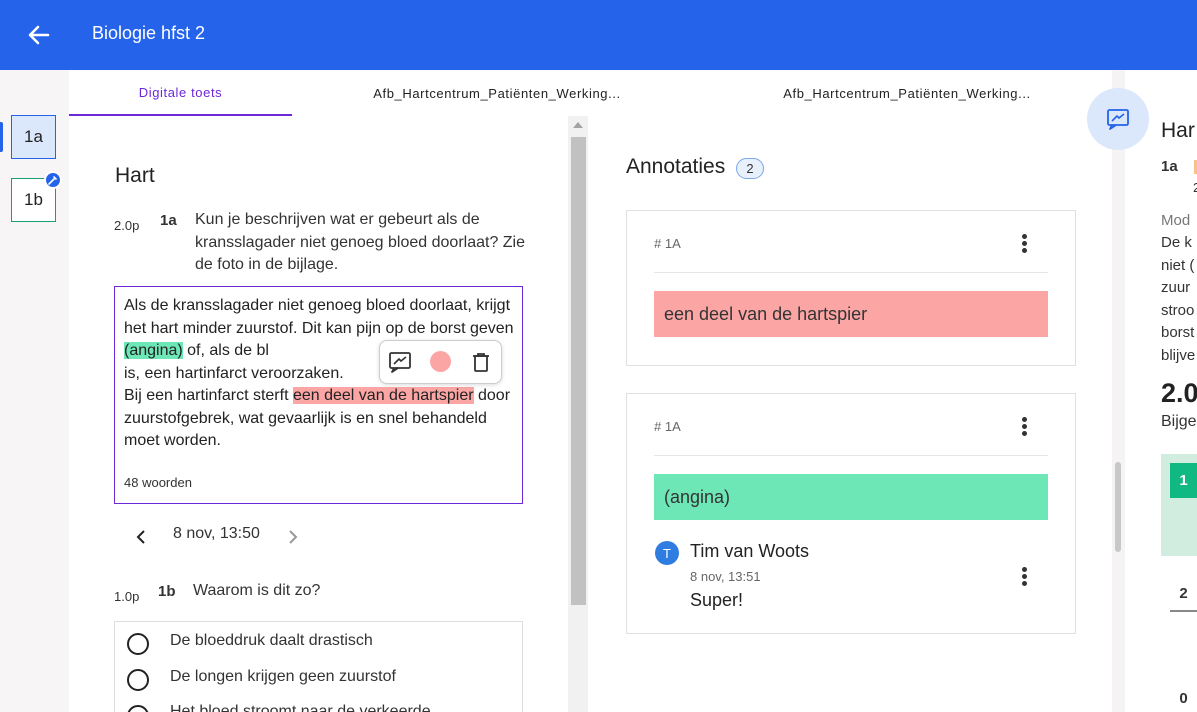  I want to click on highlight-red: een deel van de hartspier, so click(383, 395).